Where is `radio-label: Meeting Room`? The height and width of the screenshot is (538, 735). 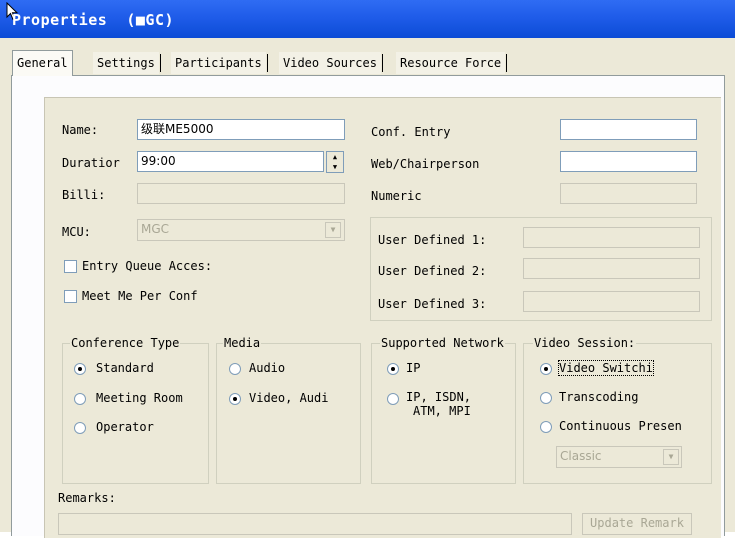 radio-label: Meeting Room is located at coordinates (139, 398).